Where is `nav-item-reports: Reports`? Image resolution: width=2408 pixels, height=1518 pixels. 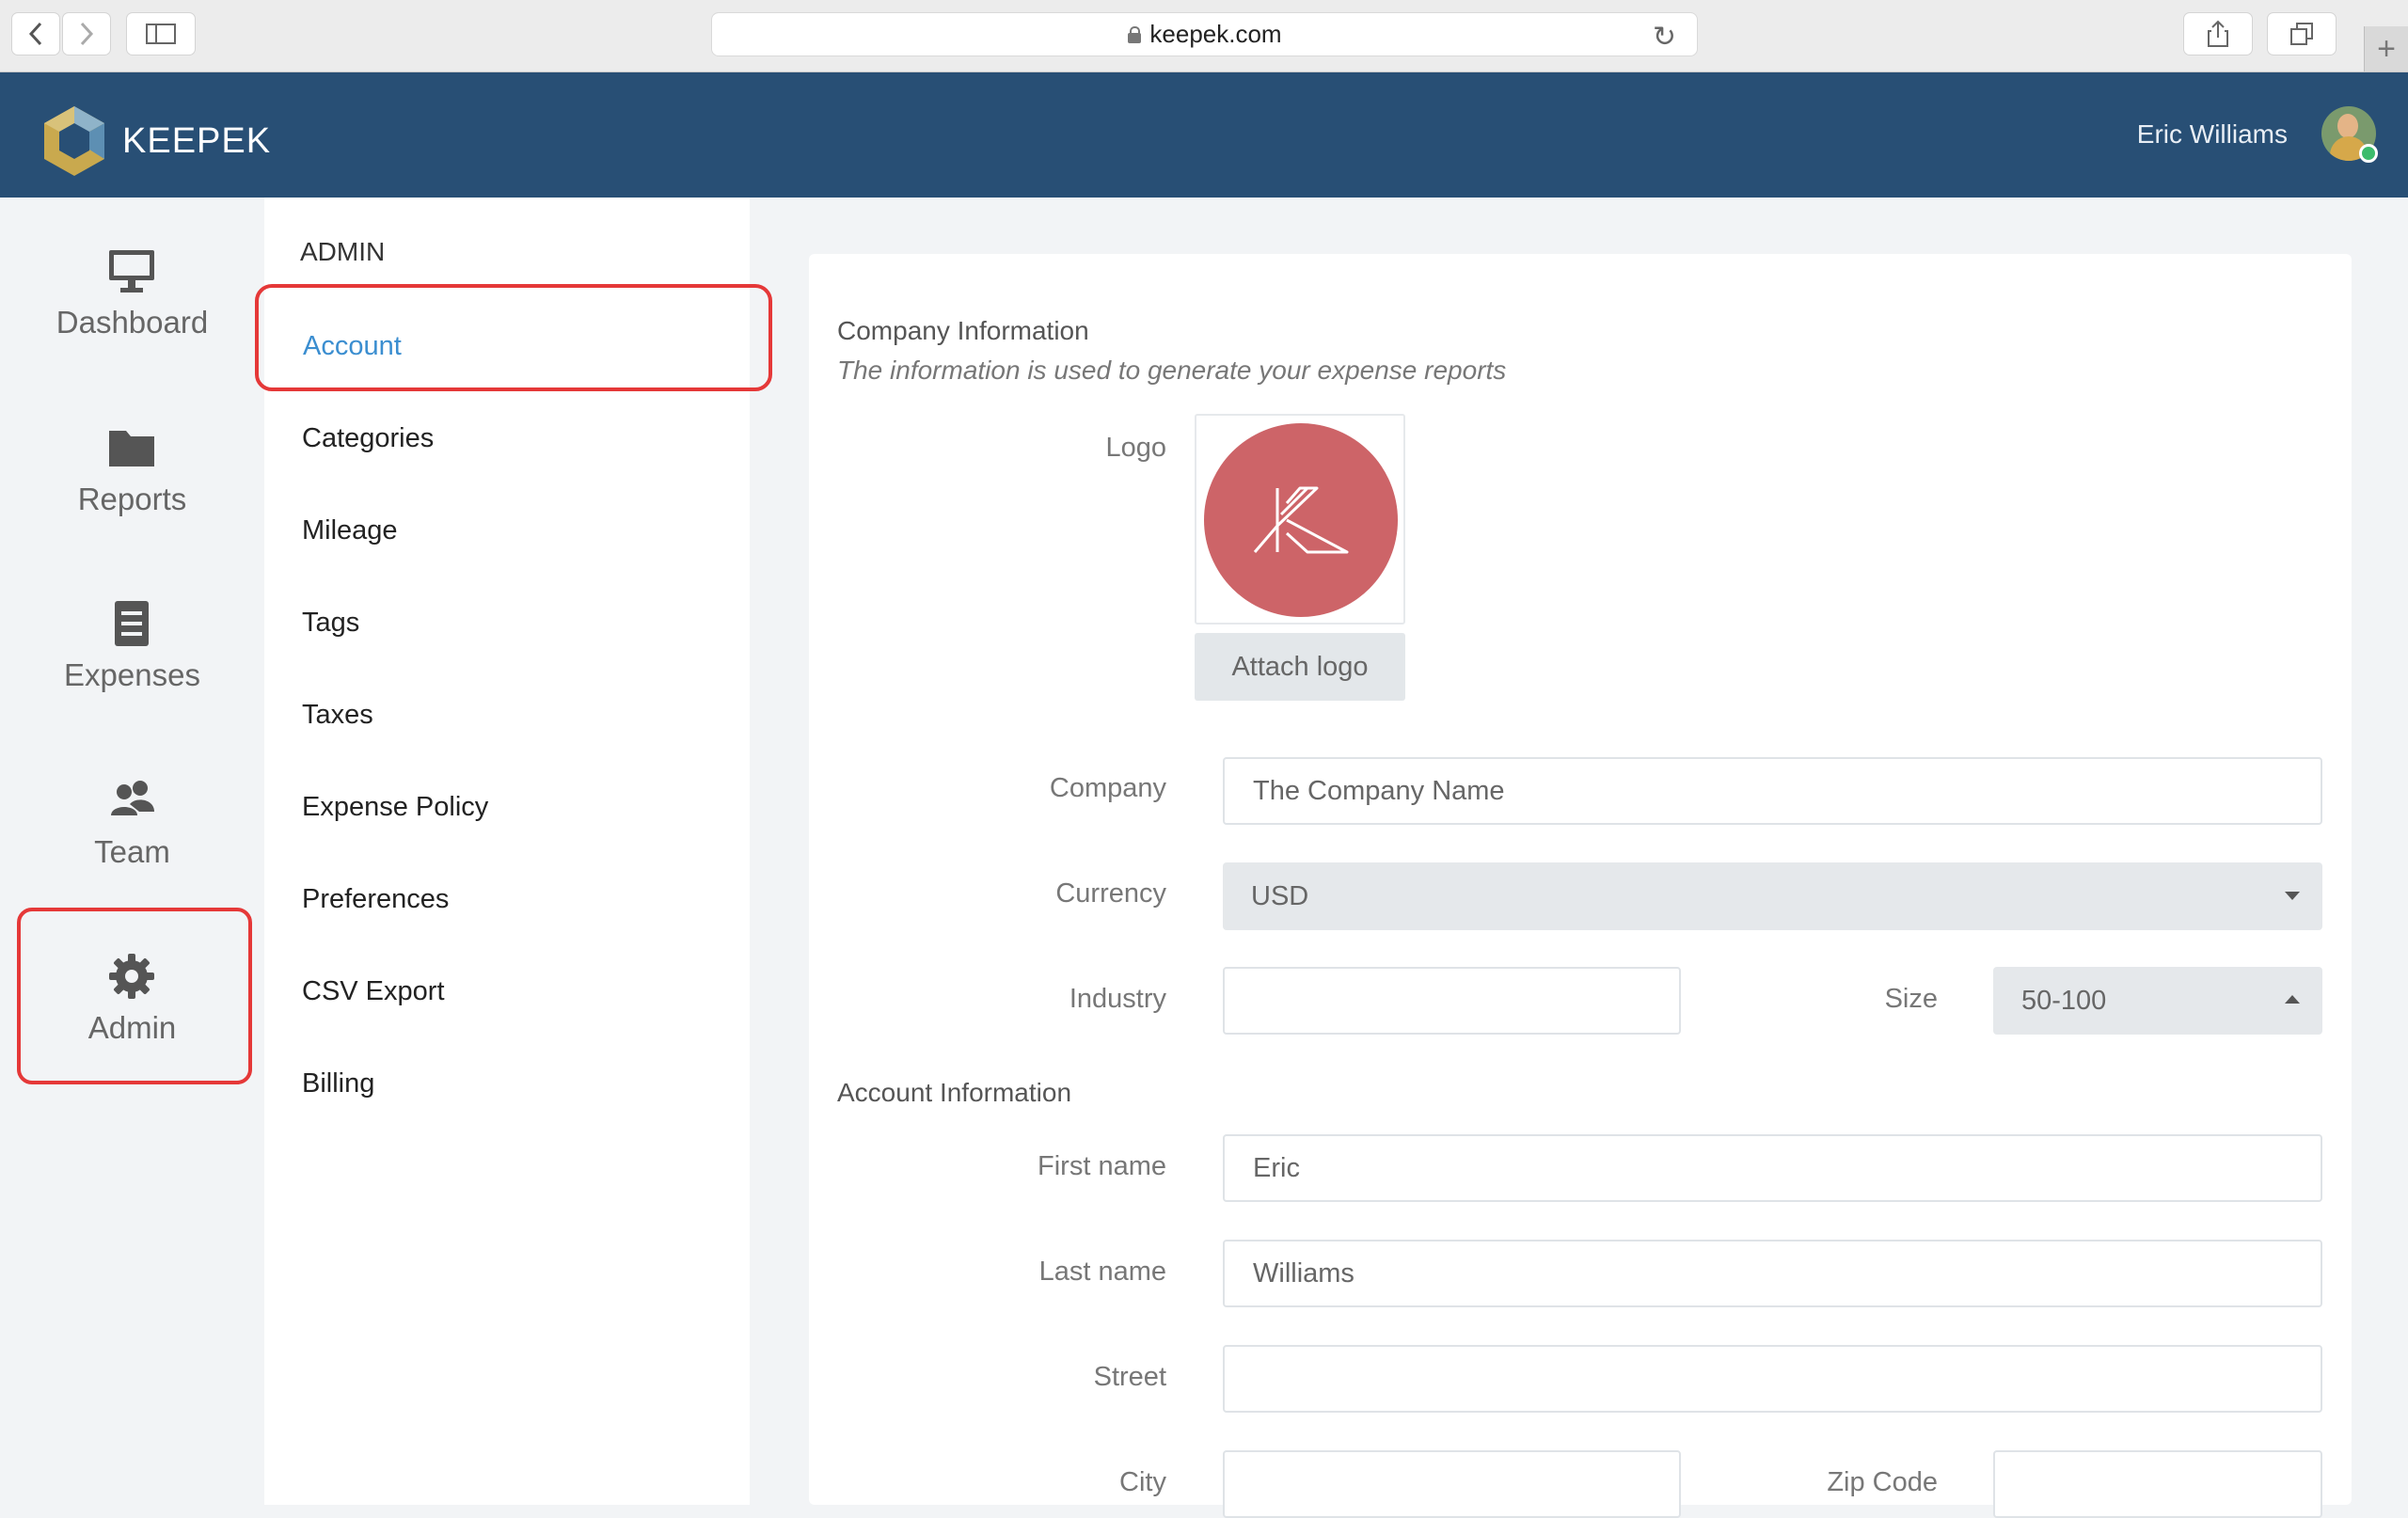 nav-item-reports: Reports is located at coordinates (132, 488).